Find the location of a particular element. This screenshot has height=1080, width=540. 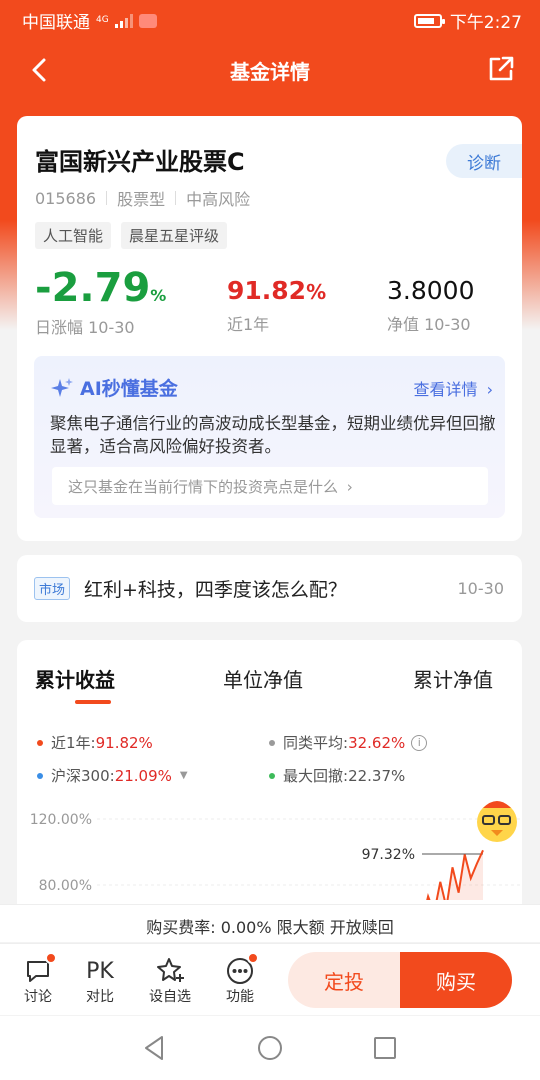

fund-risk: 中高风险 is located at coordinates (218, 199).